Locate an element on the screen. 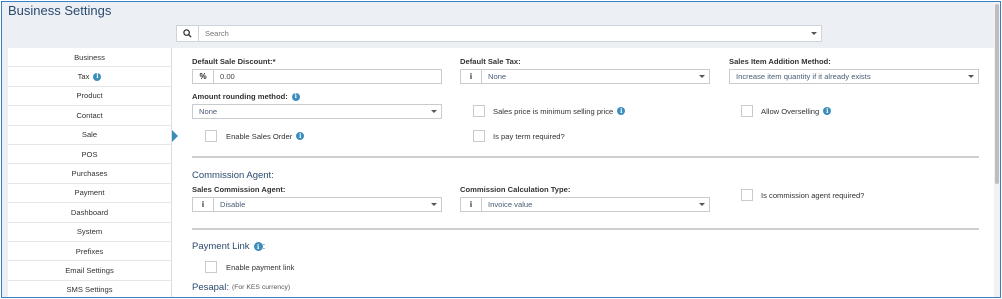 The image size is (1002, 299). sidebar-item-label: Purchases is located at coordinates (89, 174).